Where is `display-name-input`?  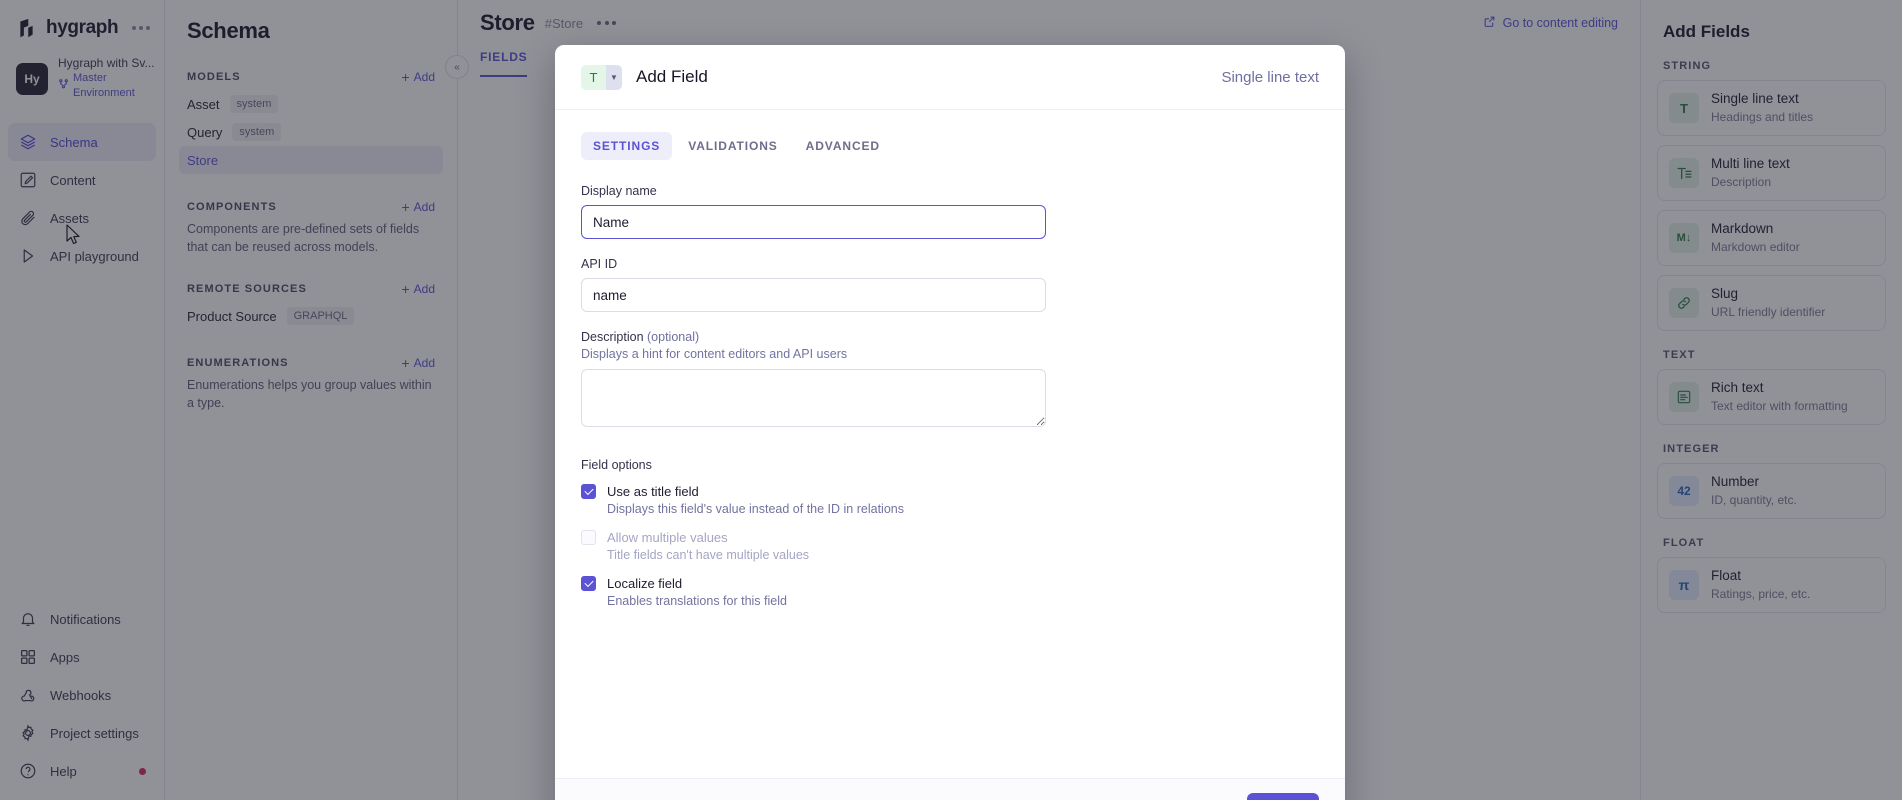
display-name-input is located at coordinates (813, 222).